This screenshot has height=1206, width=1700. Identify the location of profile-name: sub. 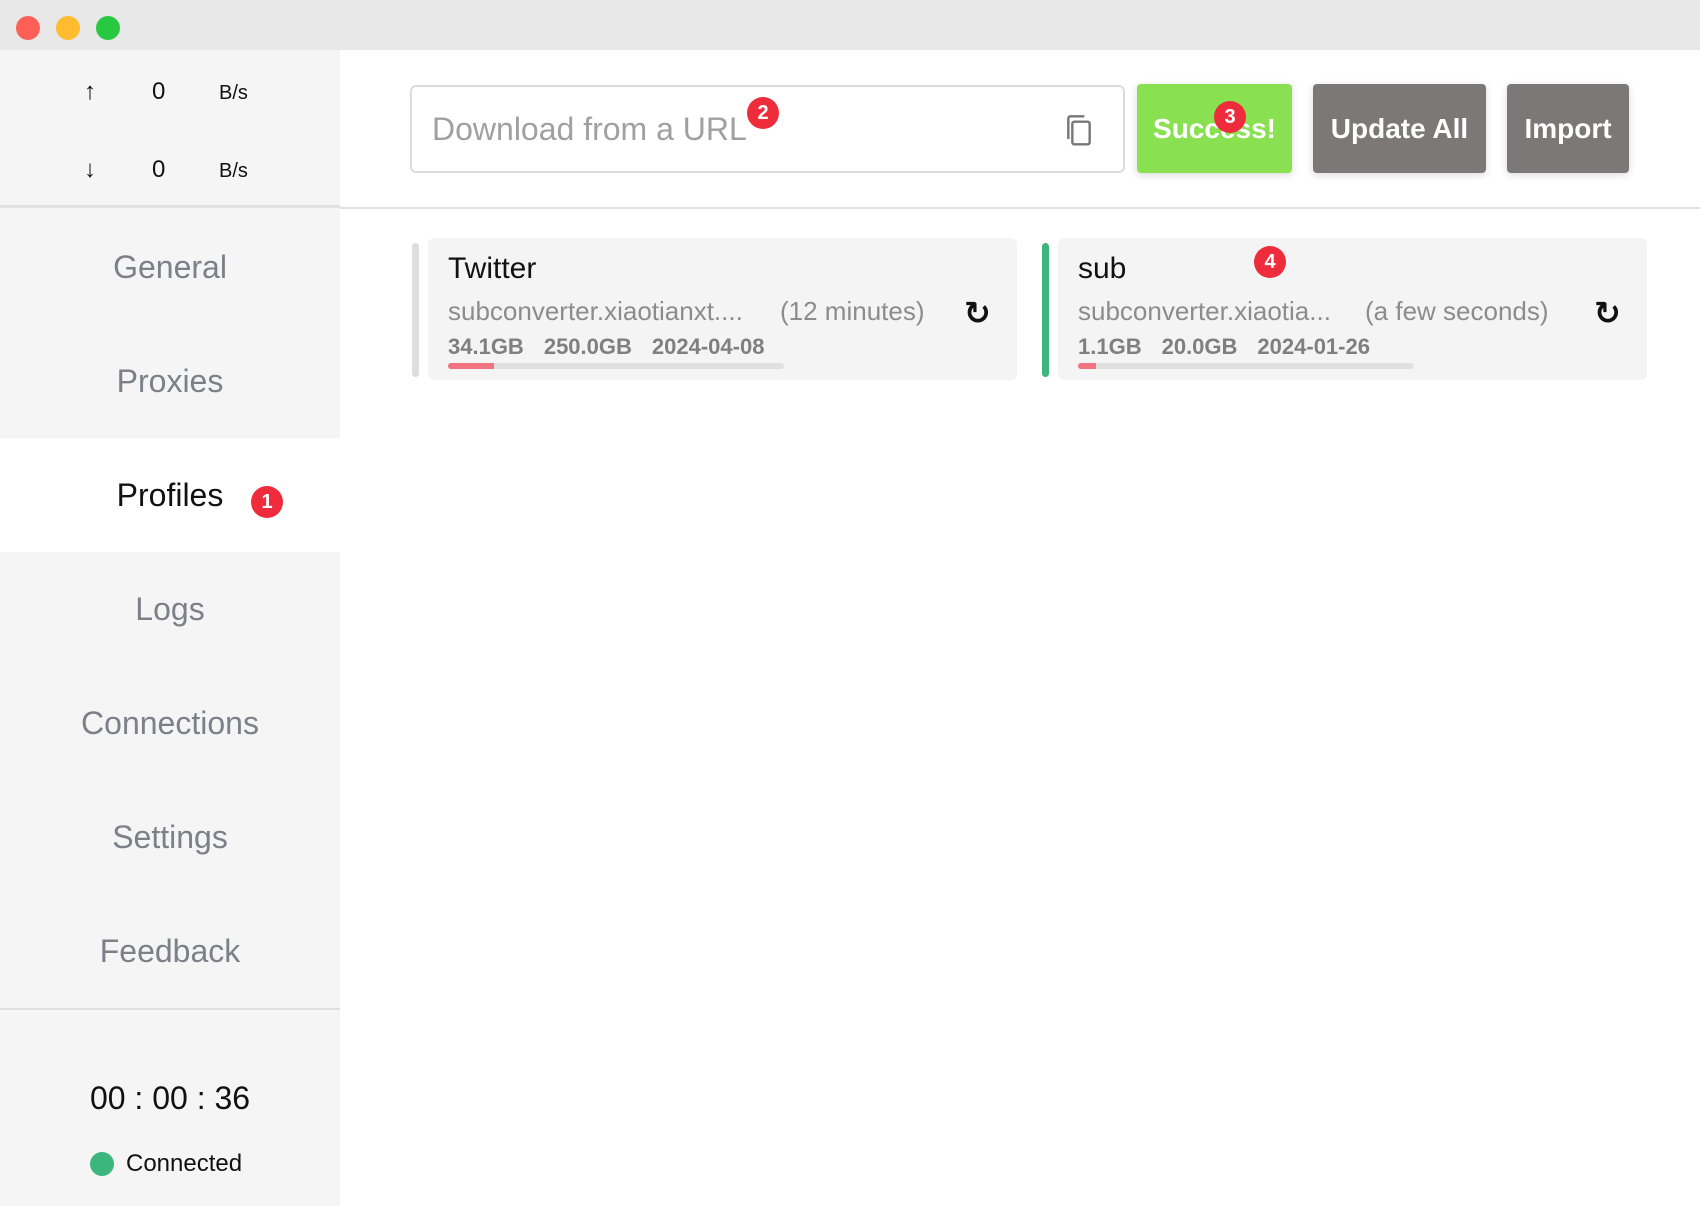
(1102, 268).